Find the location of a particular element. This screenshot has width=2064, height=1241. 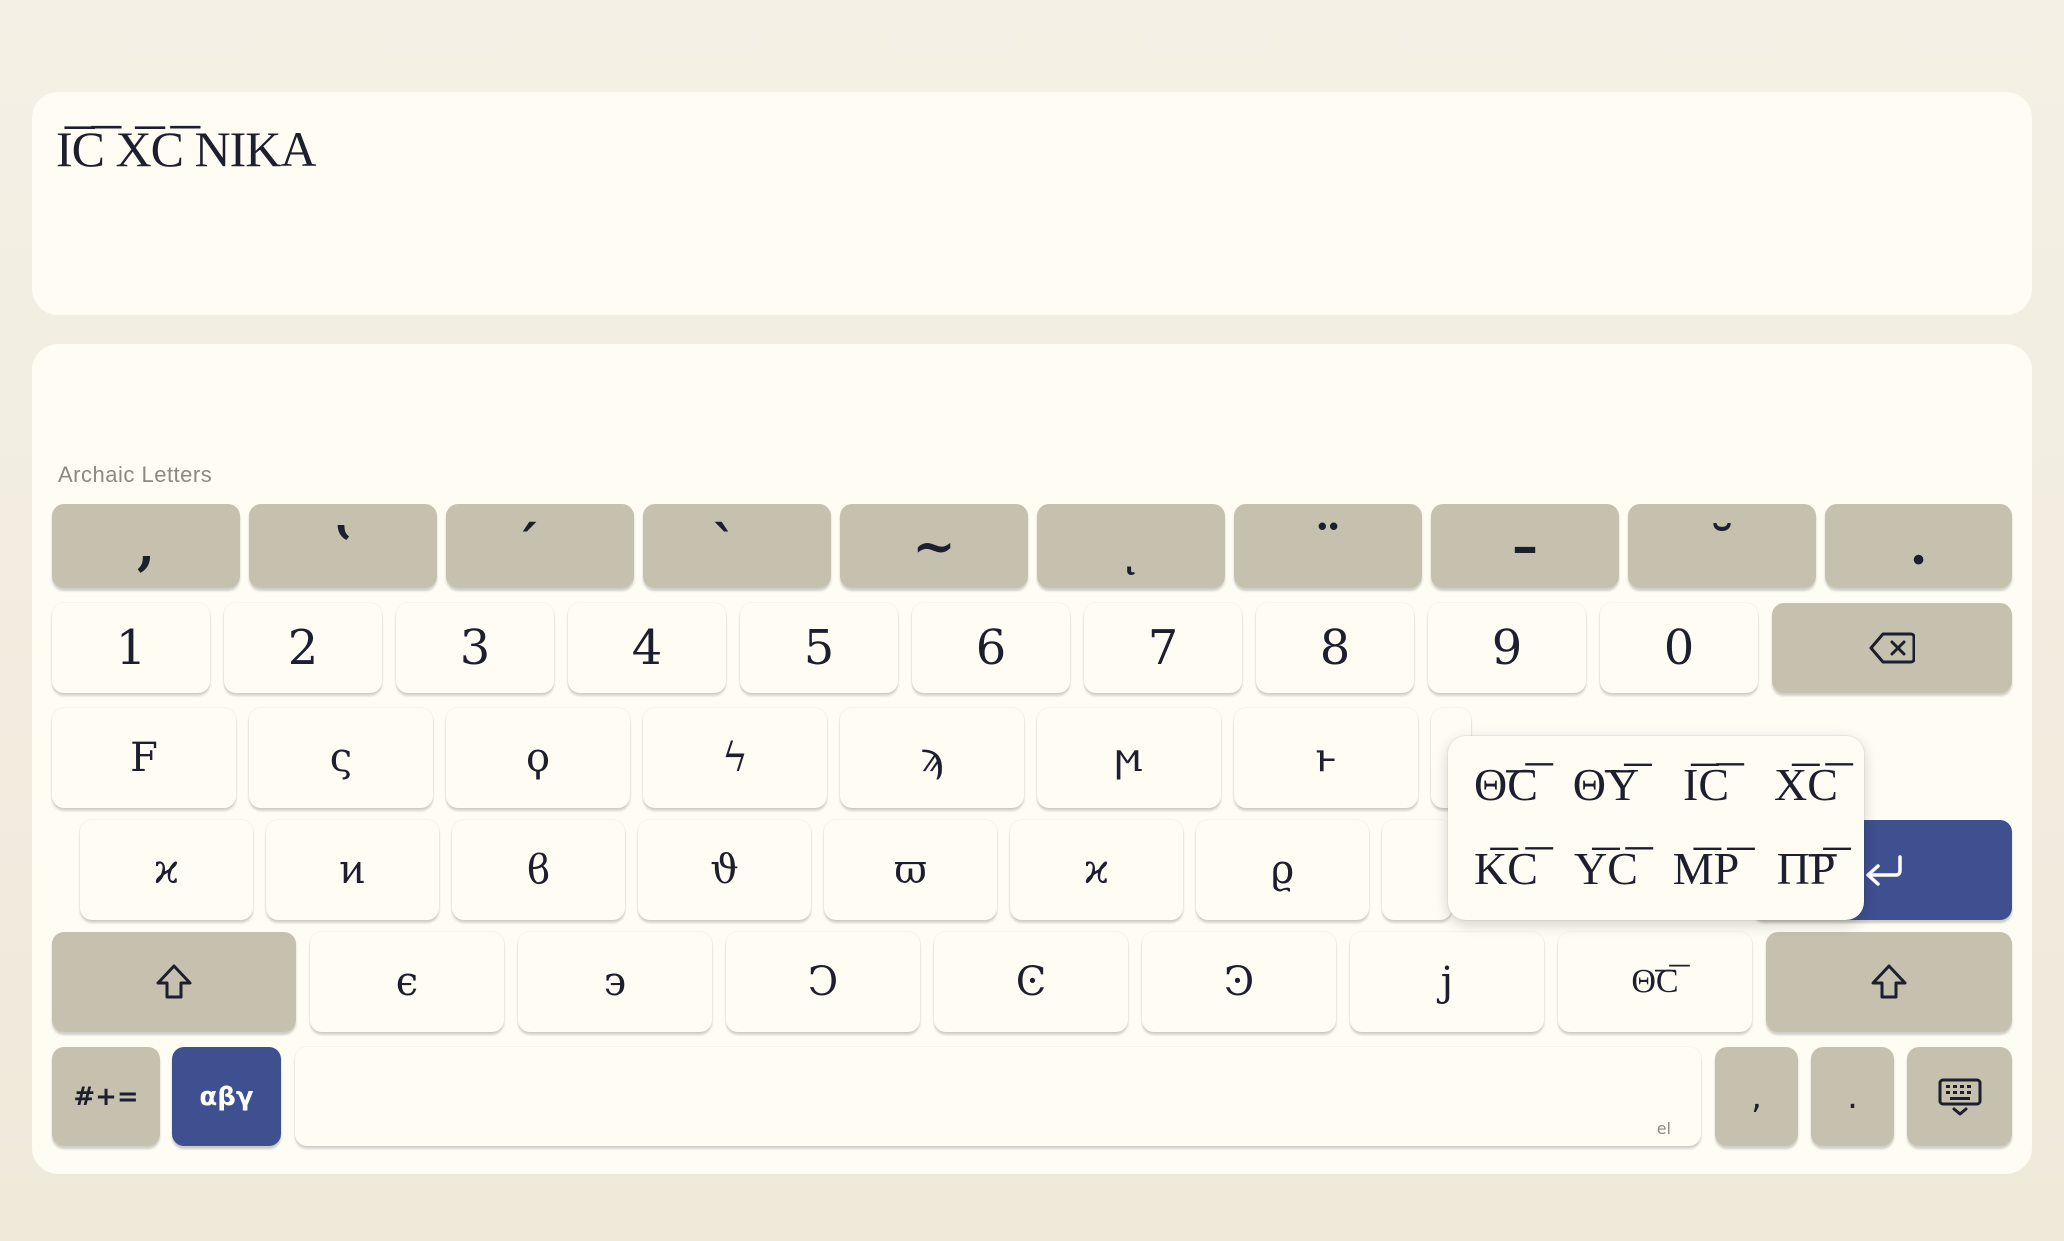

key-rho-symbol: ϱ is located at coordinates (1282, 870).